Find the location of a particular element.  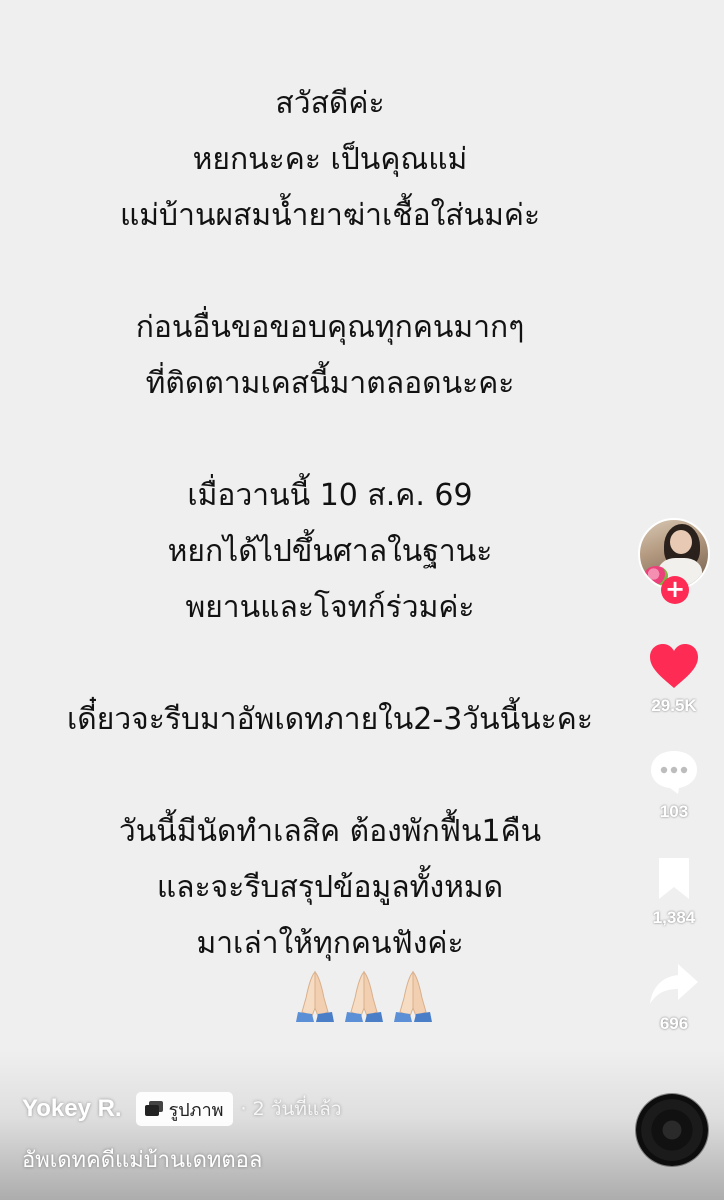

share-button: 696 is located at coordinates (674, 995).